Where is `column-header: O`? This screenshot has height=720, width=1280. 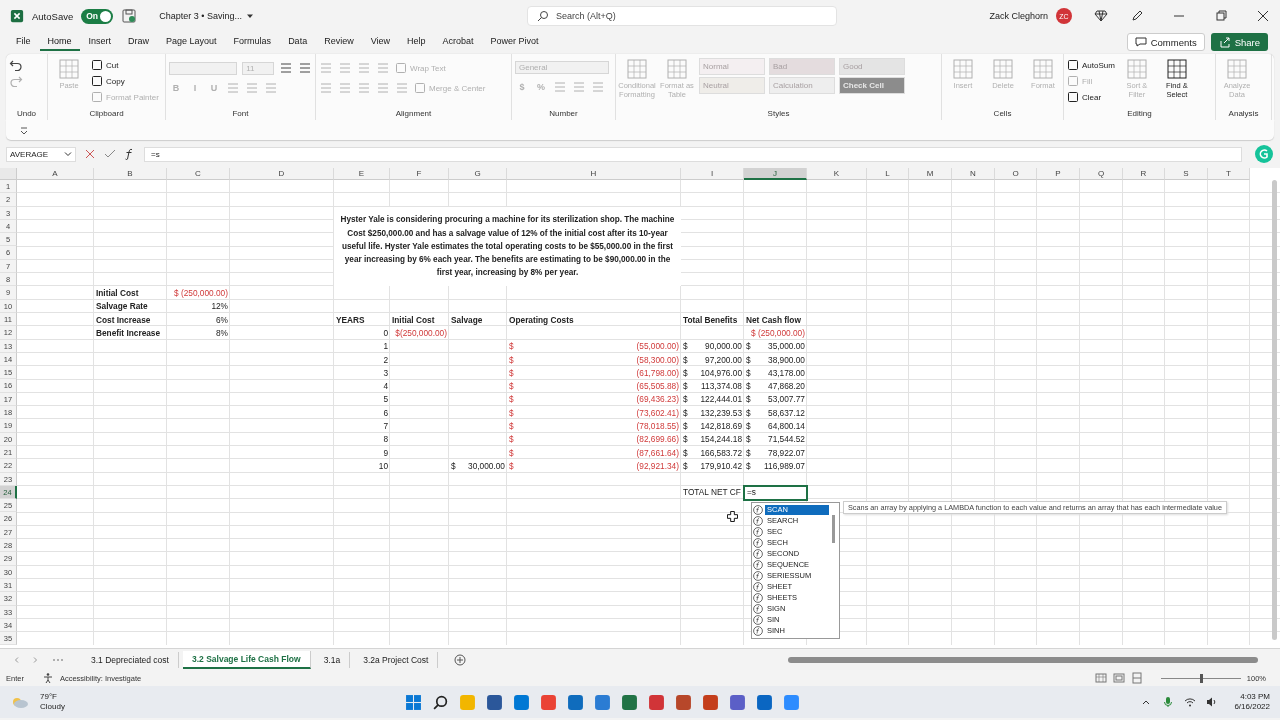 column-header: O is located at coordinates (1016, 174).